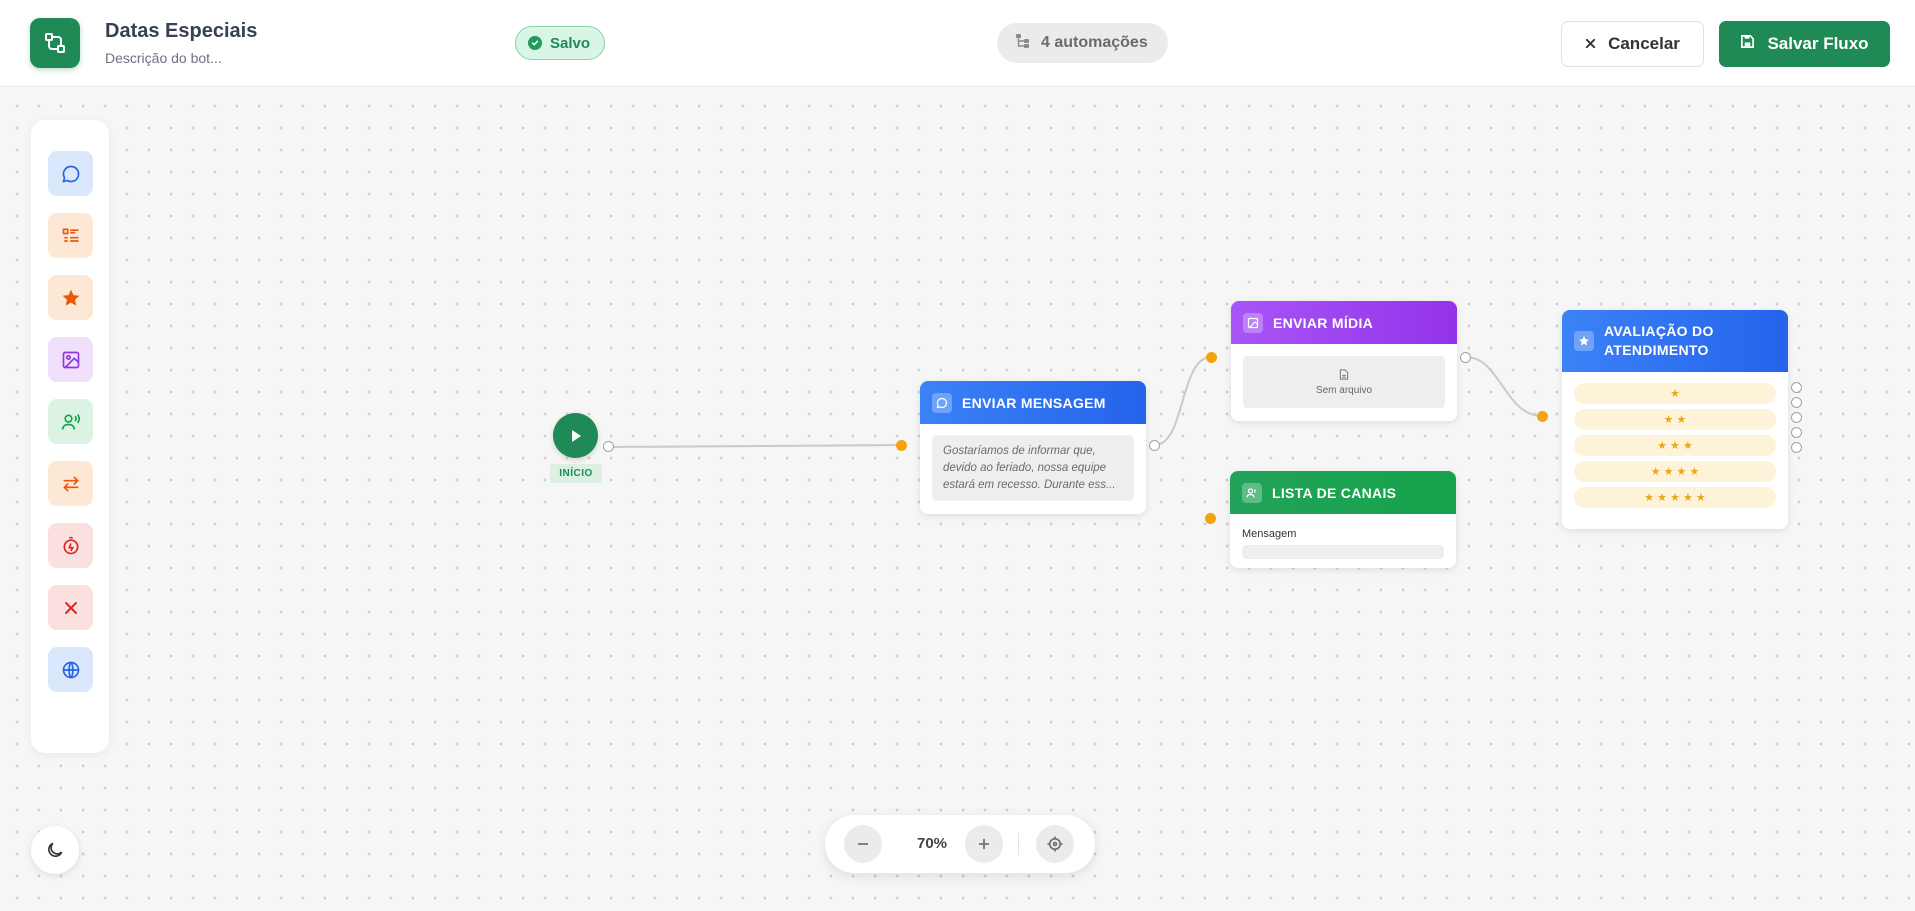 The height and width of the screenshot is (911, 1915). I want to click on start-node-label: INÍCIO, so click(576, 473).